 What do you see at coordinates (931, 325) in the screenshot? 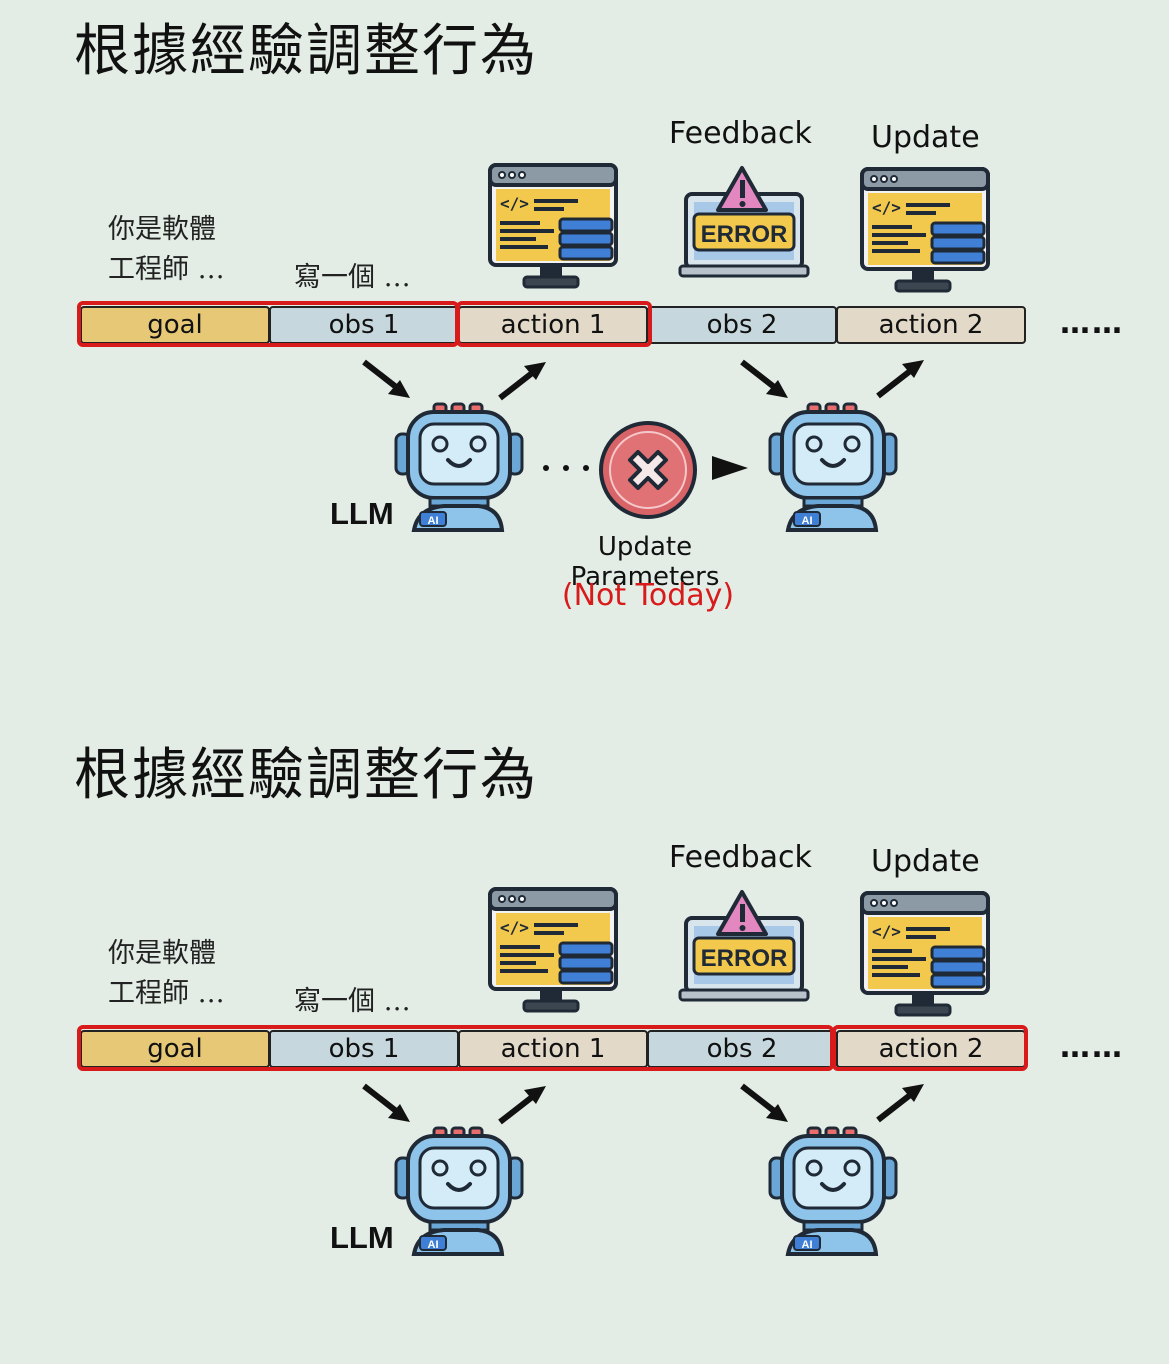
I see `seq-action-2: action 2` at bounding box center [931, 325].